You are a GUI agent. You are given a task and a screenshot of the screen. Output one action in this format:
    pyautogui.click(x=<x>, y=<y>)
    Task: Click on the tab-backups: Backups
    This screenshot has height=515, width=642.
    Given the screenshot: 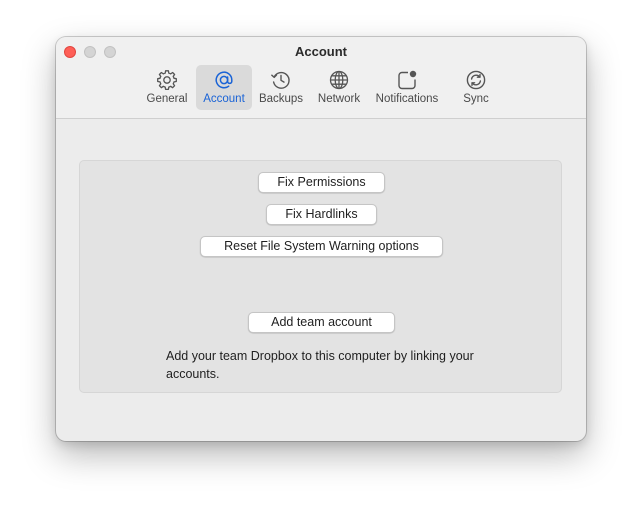 What is the action you would take?
    pyautogui.click(x=281, y=87)
    